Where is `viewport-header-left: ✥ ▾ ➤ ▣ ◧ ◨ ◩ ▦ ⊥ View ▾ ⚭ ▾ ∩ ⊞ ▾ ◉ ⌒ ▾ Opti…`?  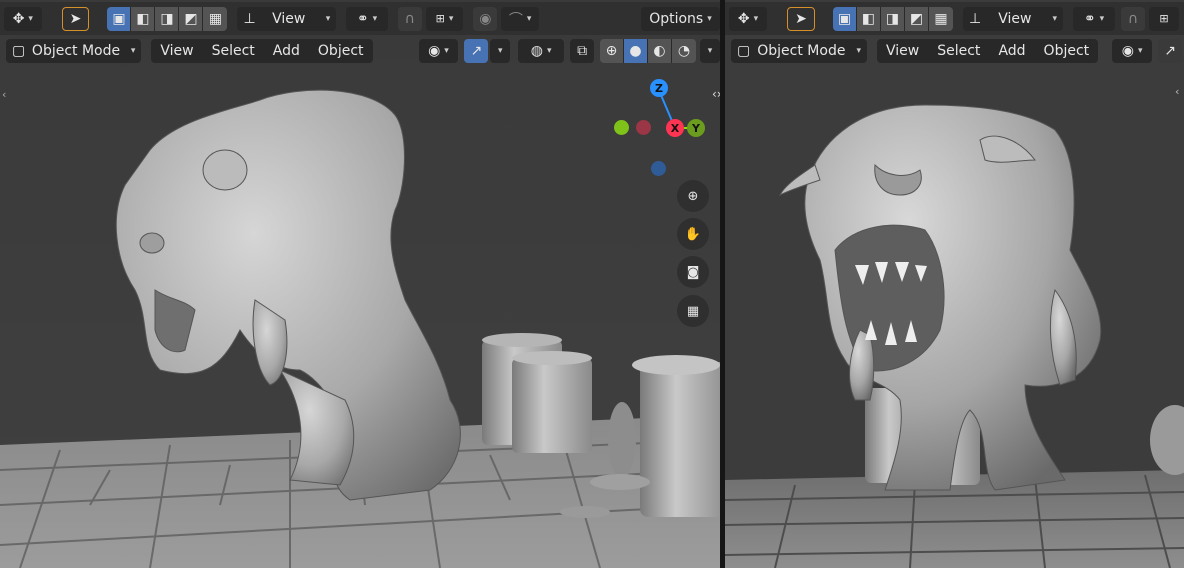 viewport-header-left: ✥ ▾ ➤ ▣ ◧ ◨ ◩ ▦ ⊥ View ▾ ⚭ ▾ ∩ ⊞ ▾ ◉ ⌒ ▾ Opti… is located at coordinates (360, 18).